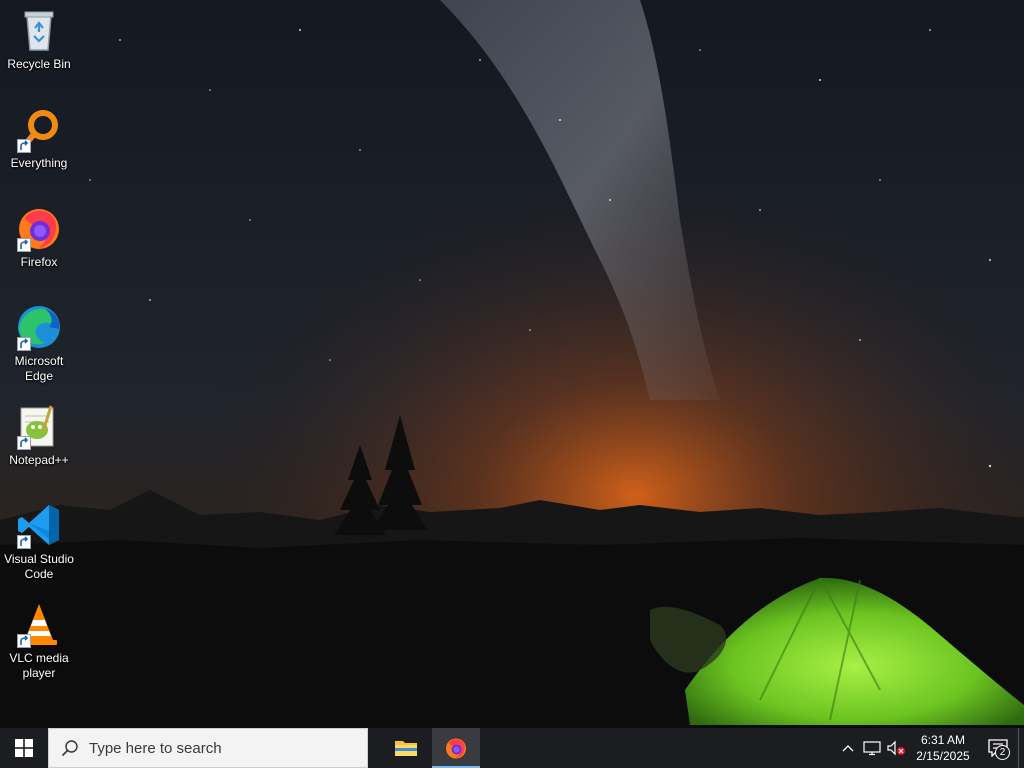 This screenshot has height=768, width=1024. I want to click on desktop-icon-recycle-bin: Recycle Bin, so click(39, 39).